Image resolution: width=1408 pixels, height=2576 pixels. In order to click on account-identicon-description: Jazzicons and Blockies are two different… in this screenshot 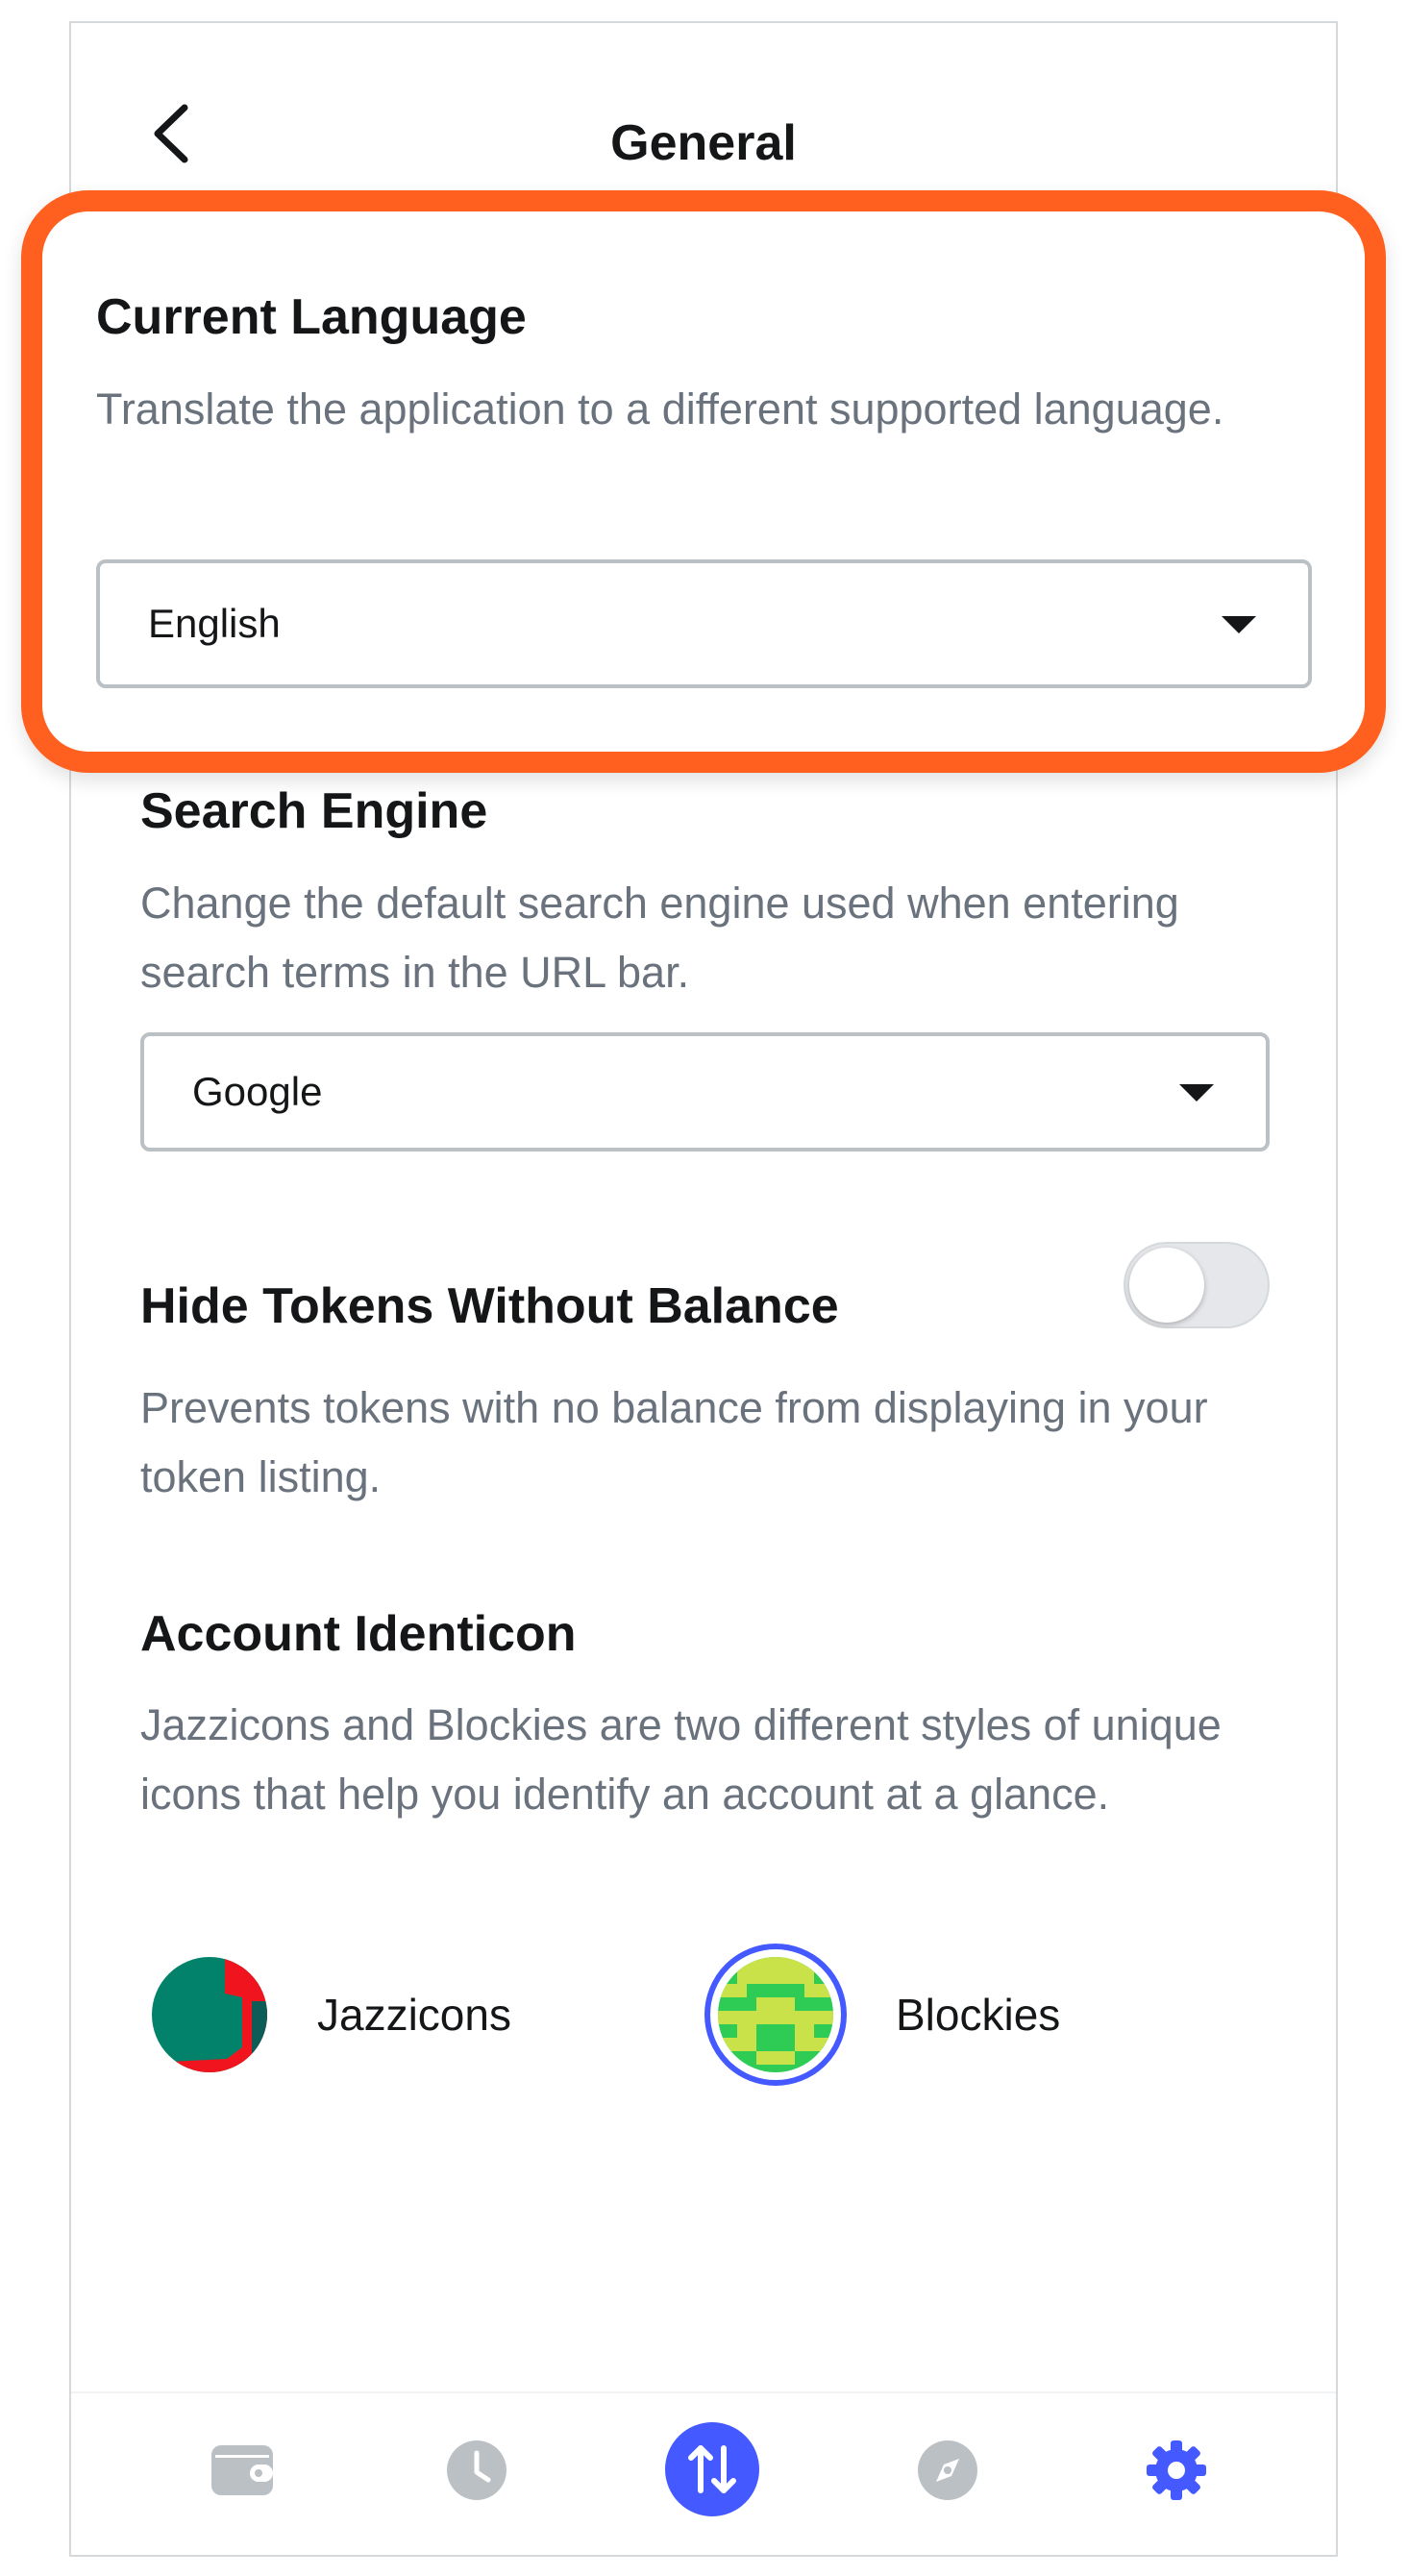, I will do `click(681, 1759)`.